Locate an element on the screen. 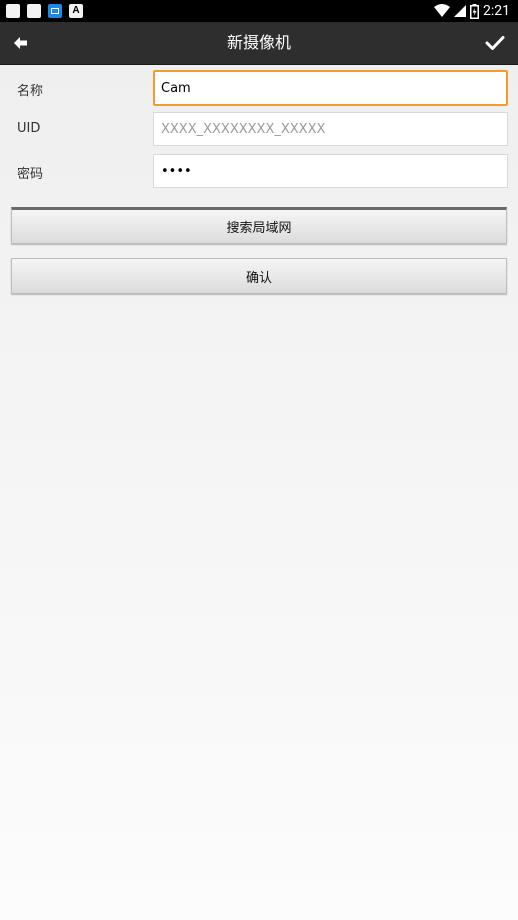 Image resolution: width=518 pixels, height=920 pixels. search-lan-button: 搜索局域网 is located at coordinates (259, 225).